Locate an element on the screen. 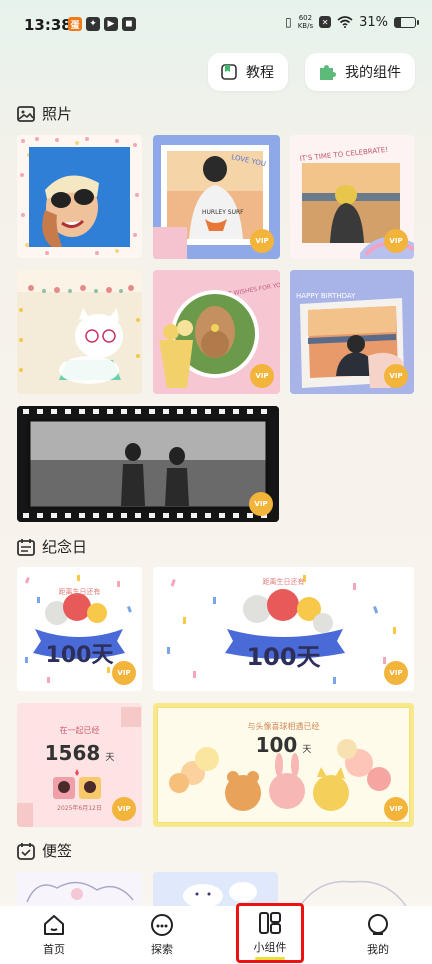  photo-widget-celebrate: IT'S TIME TO CELEBRATE! VIP is located at coordinates (352, 197).